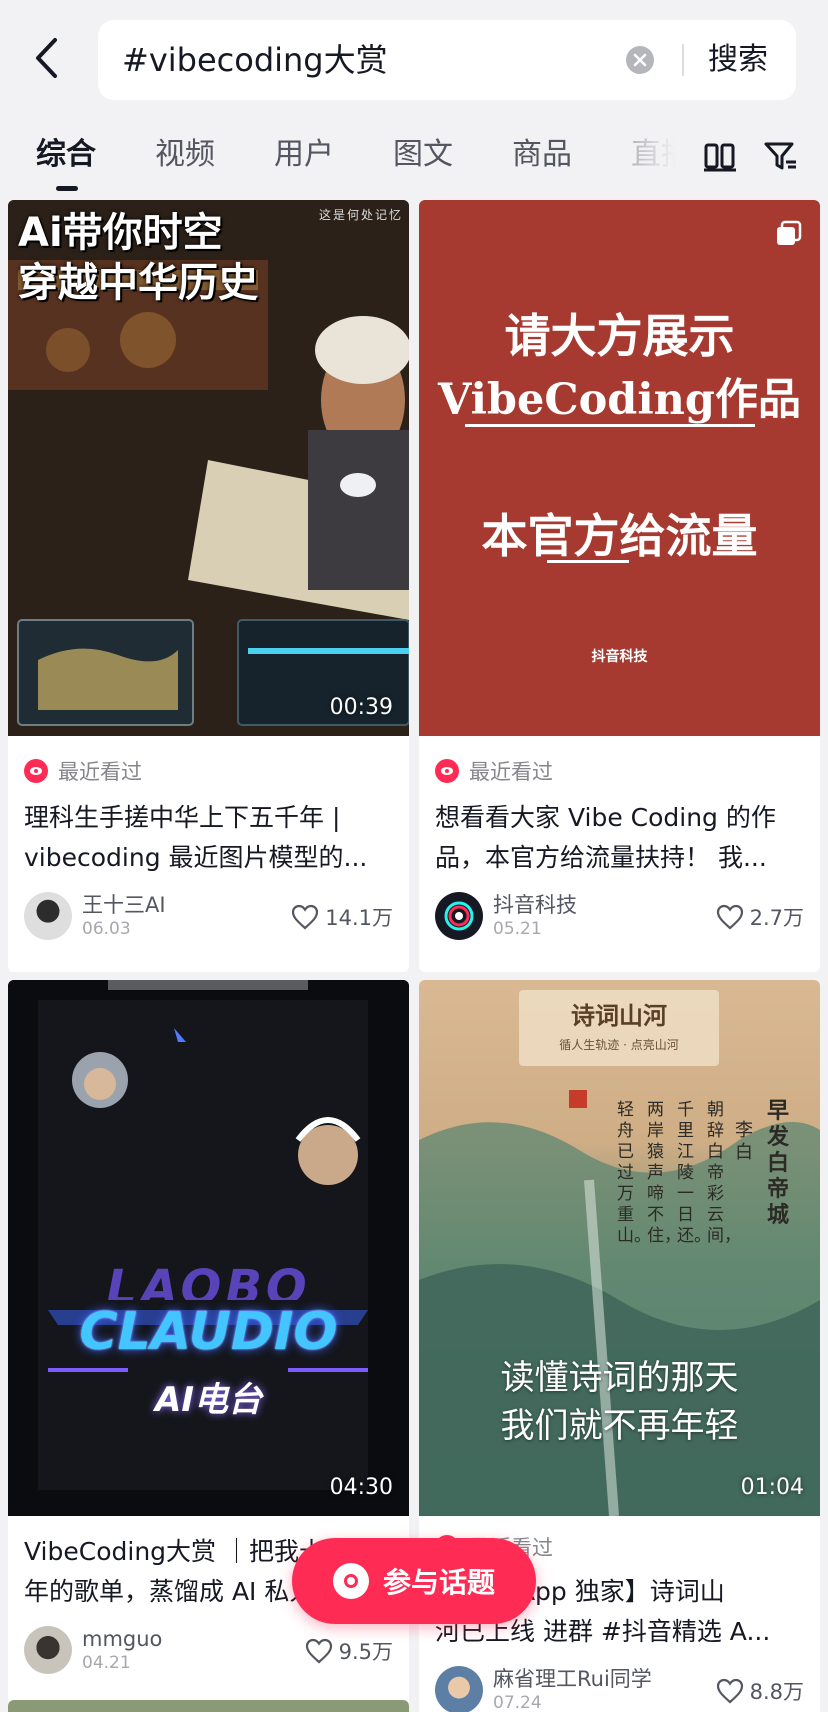  I want to click on join-topic-button: 参与话题, so click(414, 1581).